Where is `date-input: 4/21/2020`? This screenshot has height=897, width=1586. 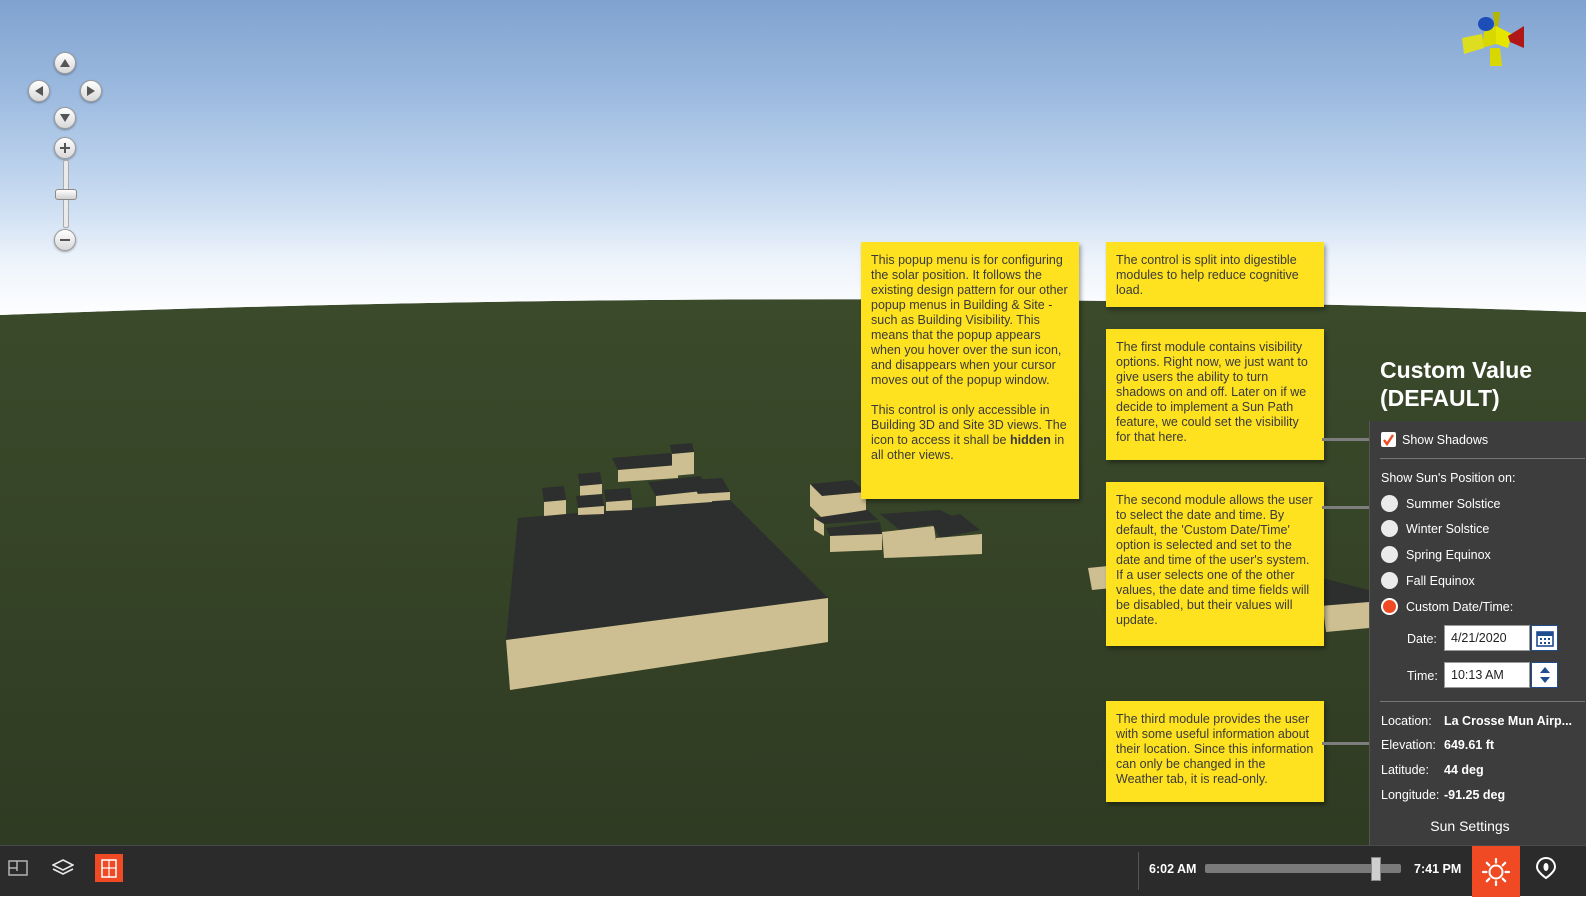
date-input: 4/21/2020 is located at coordinates (1487, 638).